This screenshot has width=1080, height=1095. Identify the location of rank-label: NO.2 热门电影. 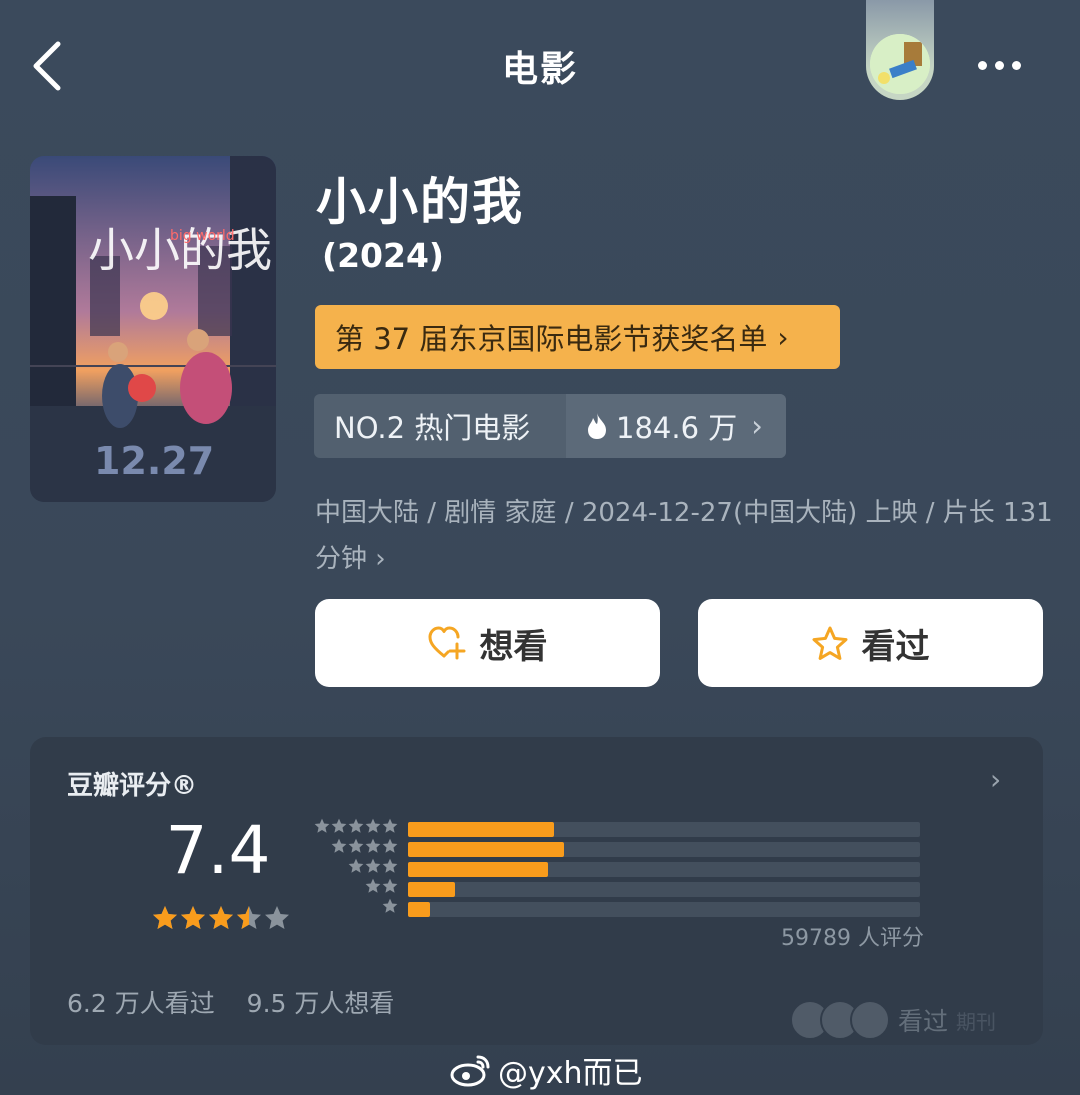
(432, 428).